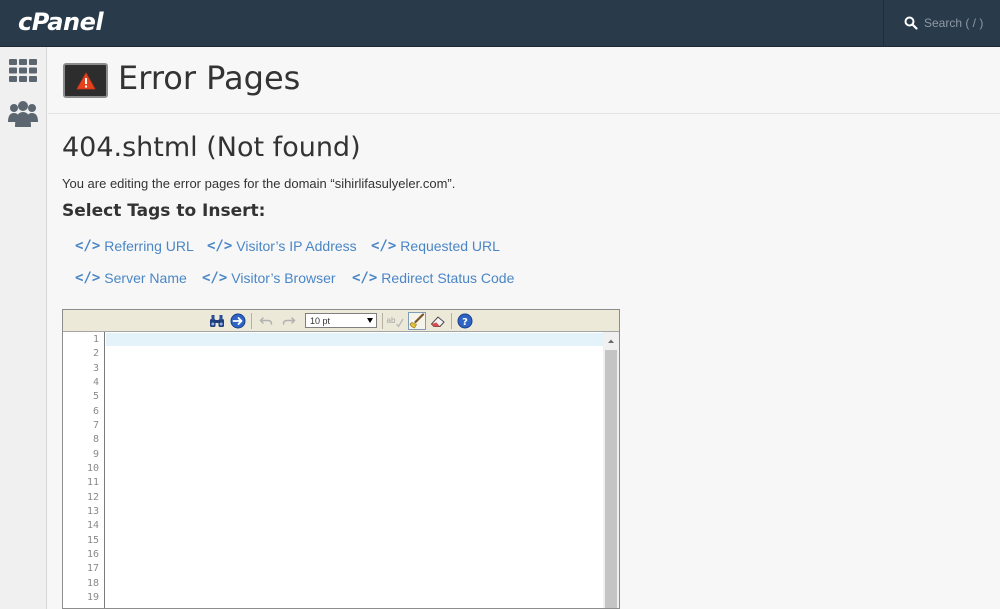  I want to click on grid-icon, so click(23, 70).